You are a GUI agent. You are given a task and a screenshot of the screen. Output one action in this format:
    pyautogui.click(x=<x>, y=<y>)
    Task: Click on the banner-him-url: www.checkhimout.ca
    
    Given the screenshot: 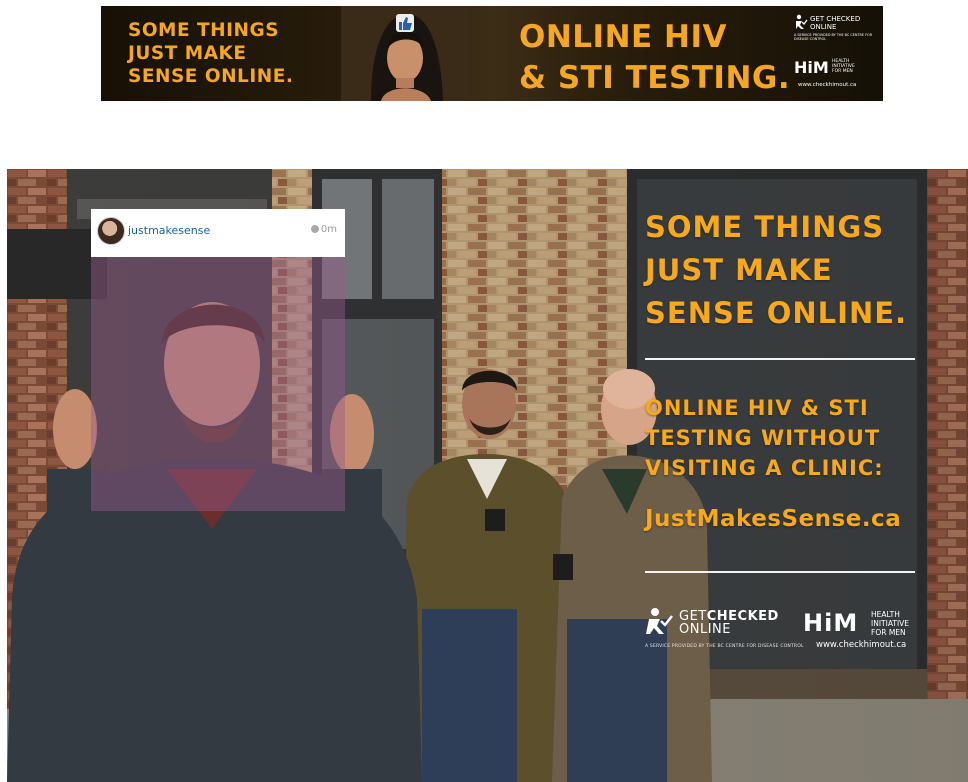 What is the action you would take?
    pyautogui.click(x=827, y=85)
    